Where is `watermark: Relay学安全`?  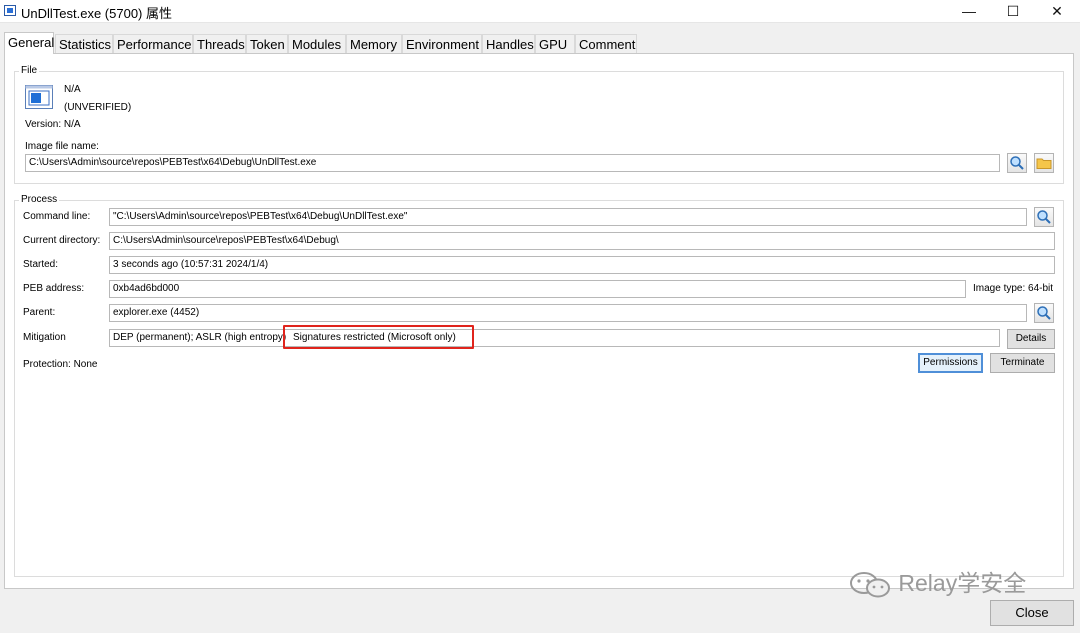 watermark: Relay学安全 is located at coordinates (937, 583).